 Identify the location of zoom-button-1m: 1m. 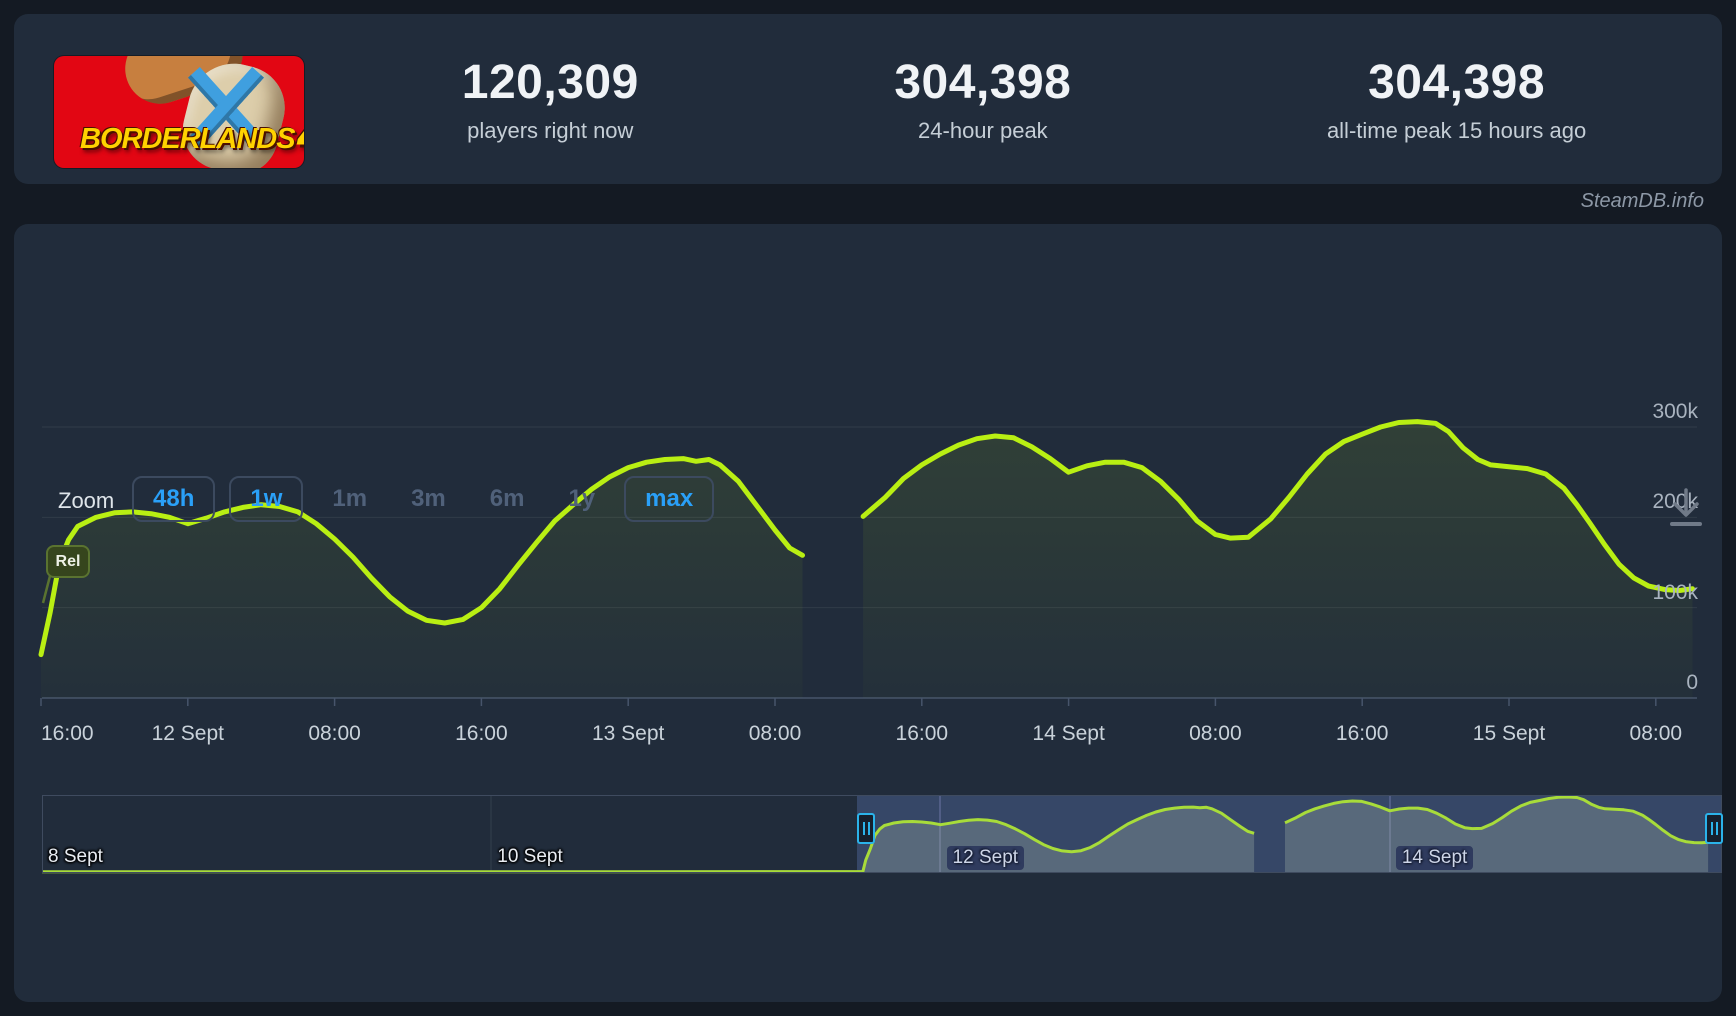
(349, 499).